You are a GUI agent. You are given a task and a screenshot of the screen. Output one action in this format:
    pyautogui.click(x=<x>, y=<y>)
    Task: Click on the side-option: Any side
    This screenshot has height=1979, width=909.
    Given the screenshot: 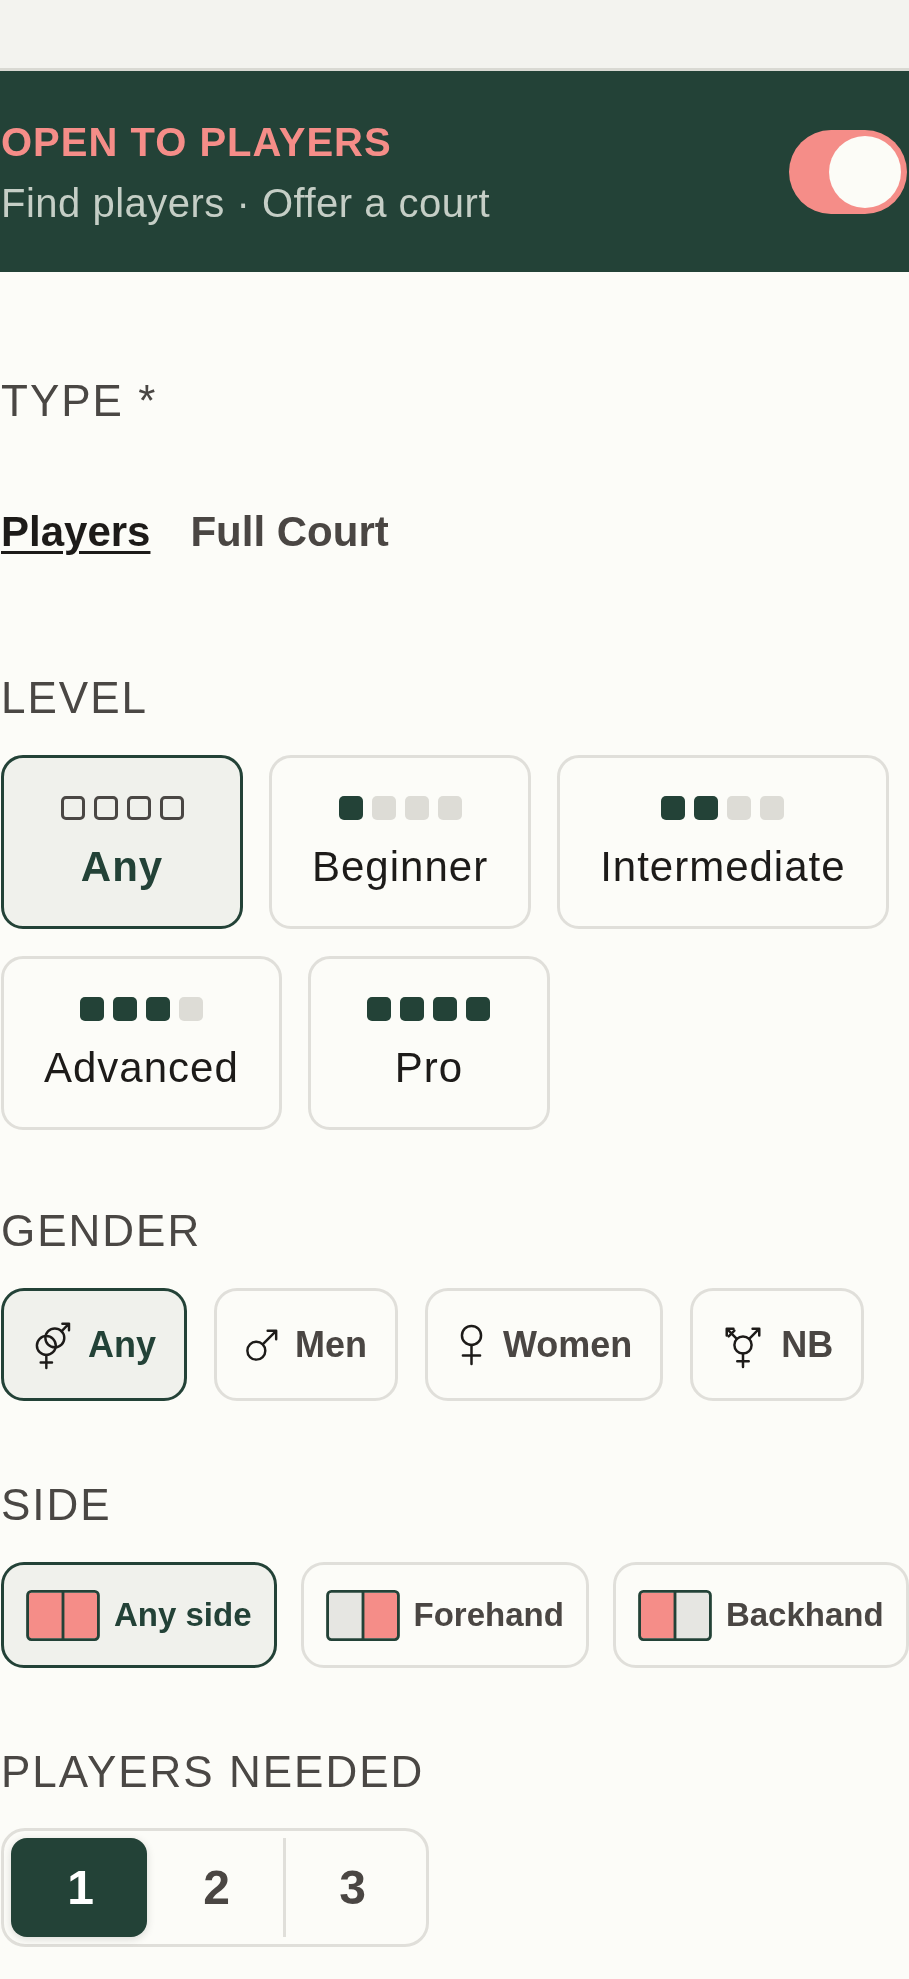 What is the action you would take?
    pyautogui.click(x=139, y=1615)
    